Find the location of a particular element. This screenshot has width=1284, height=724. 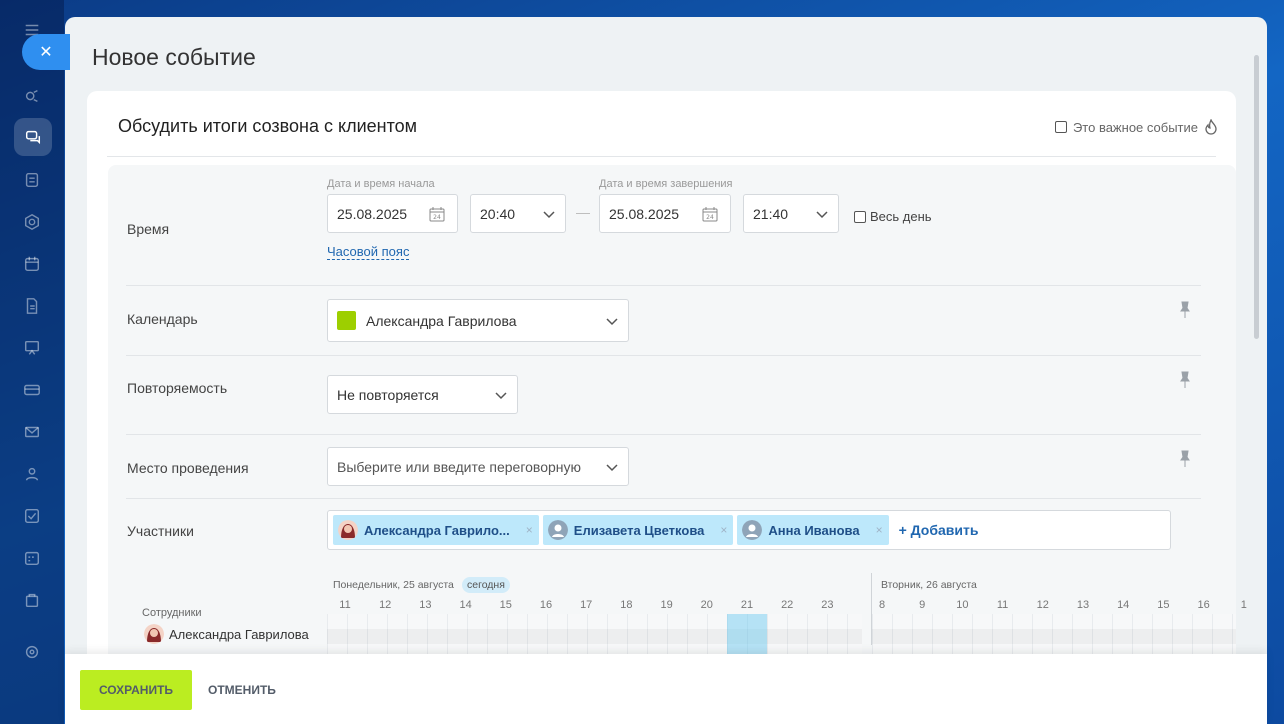

all-day-checkbox is located at coordinates (860, 216).